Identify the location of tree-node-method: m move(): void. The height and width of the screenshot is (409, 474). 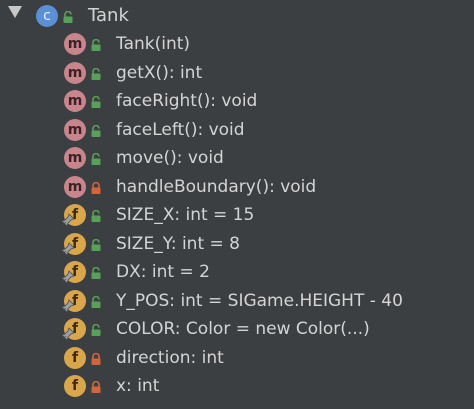
(237, 158).